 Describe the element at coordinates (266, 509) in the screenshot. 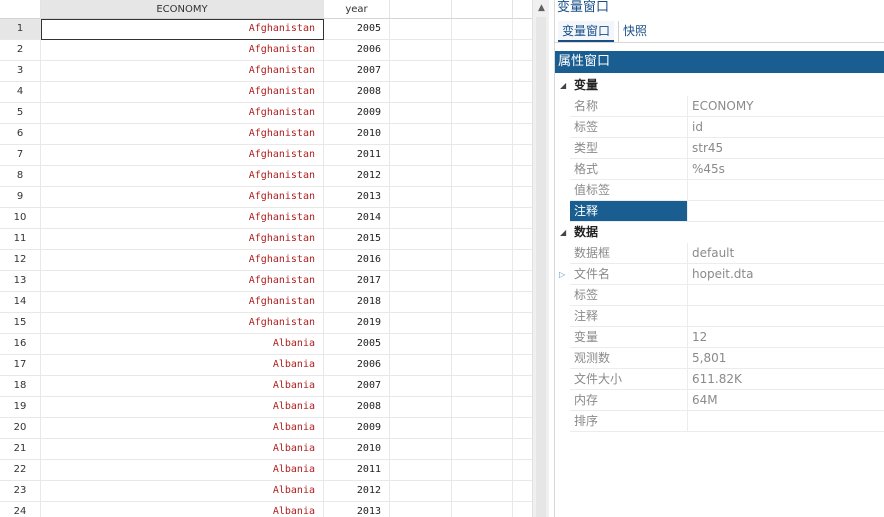

I see `table-row: 24 Albania 2013` at that location.